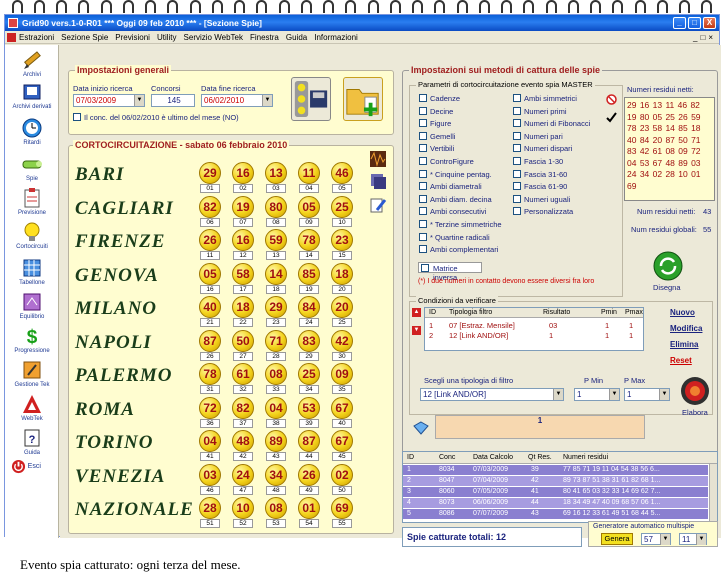 This screenshot has height=585, width=724. What do you see at coordinates (681, 360) in the screenshot?
I see `reset-link: Reset` at bounding box center [681, 360].